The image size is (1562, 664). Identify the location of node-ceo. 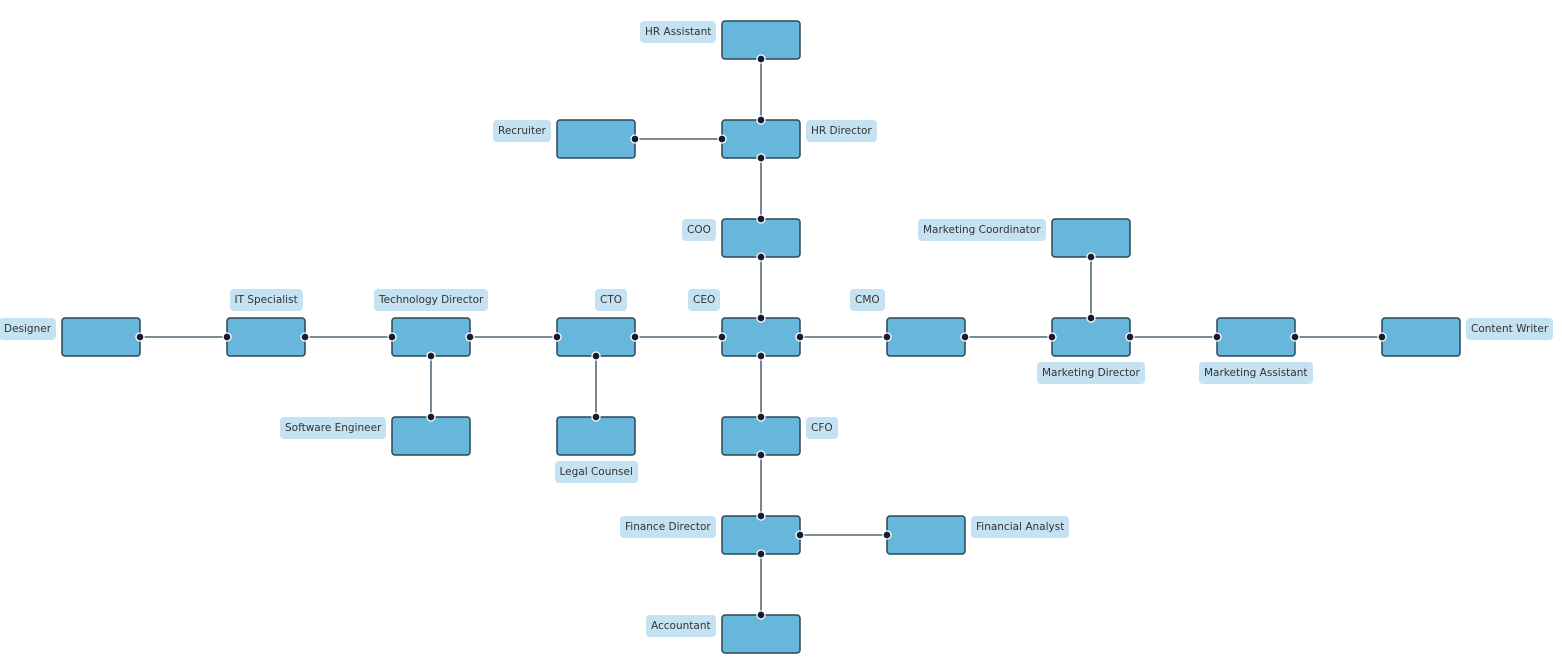
(761, 337).